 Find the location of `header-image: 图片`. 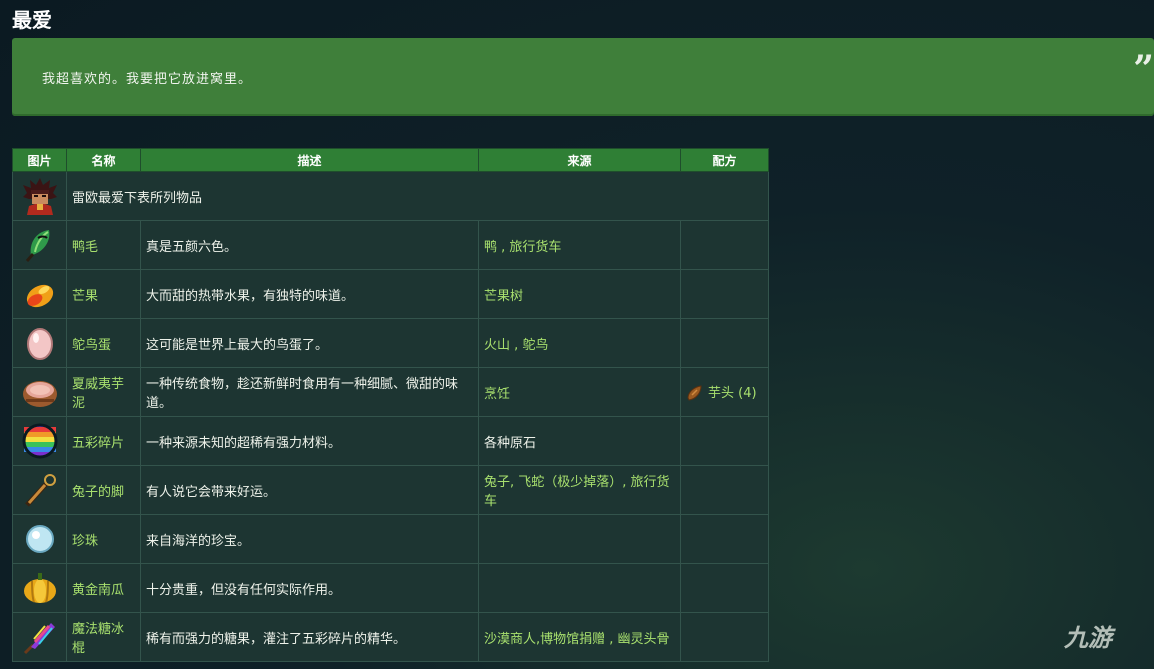

header-image: 图片 is located at coordinates (39, 160).